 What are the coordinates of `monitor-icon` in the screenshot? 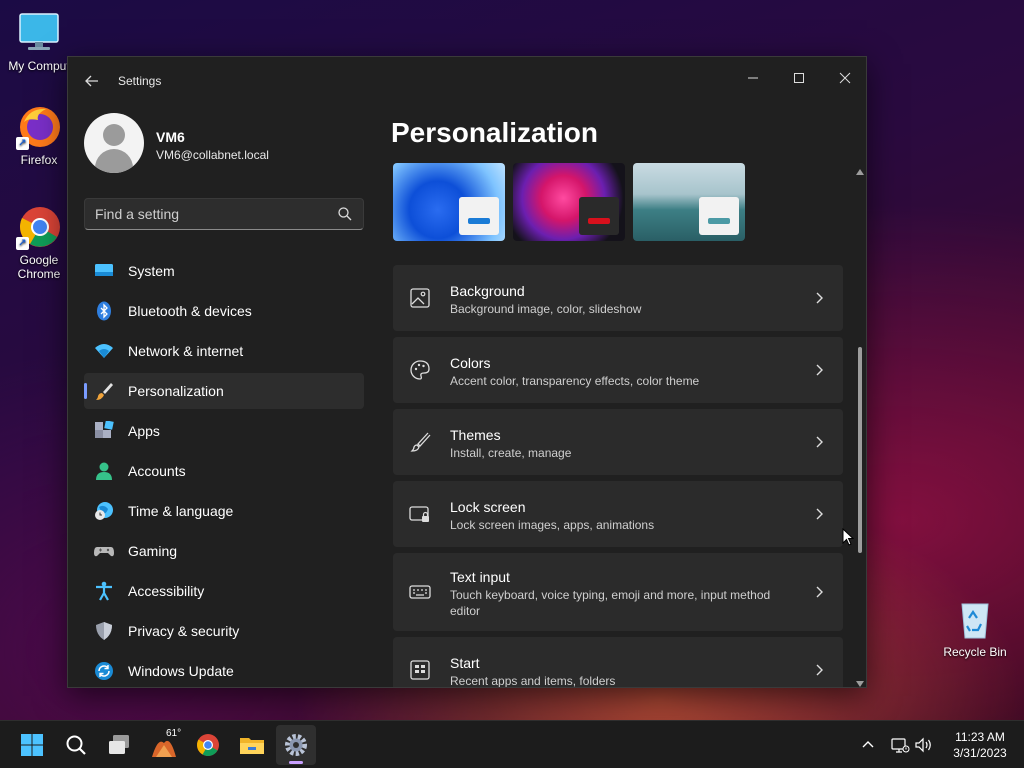 It's located at (39, 33).